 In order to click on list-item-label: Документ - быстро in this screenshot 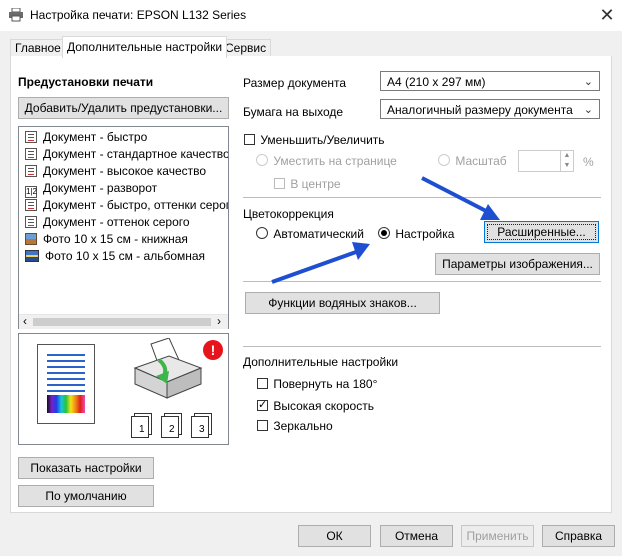, I will do `click(95, 137)`.